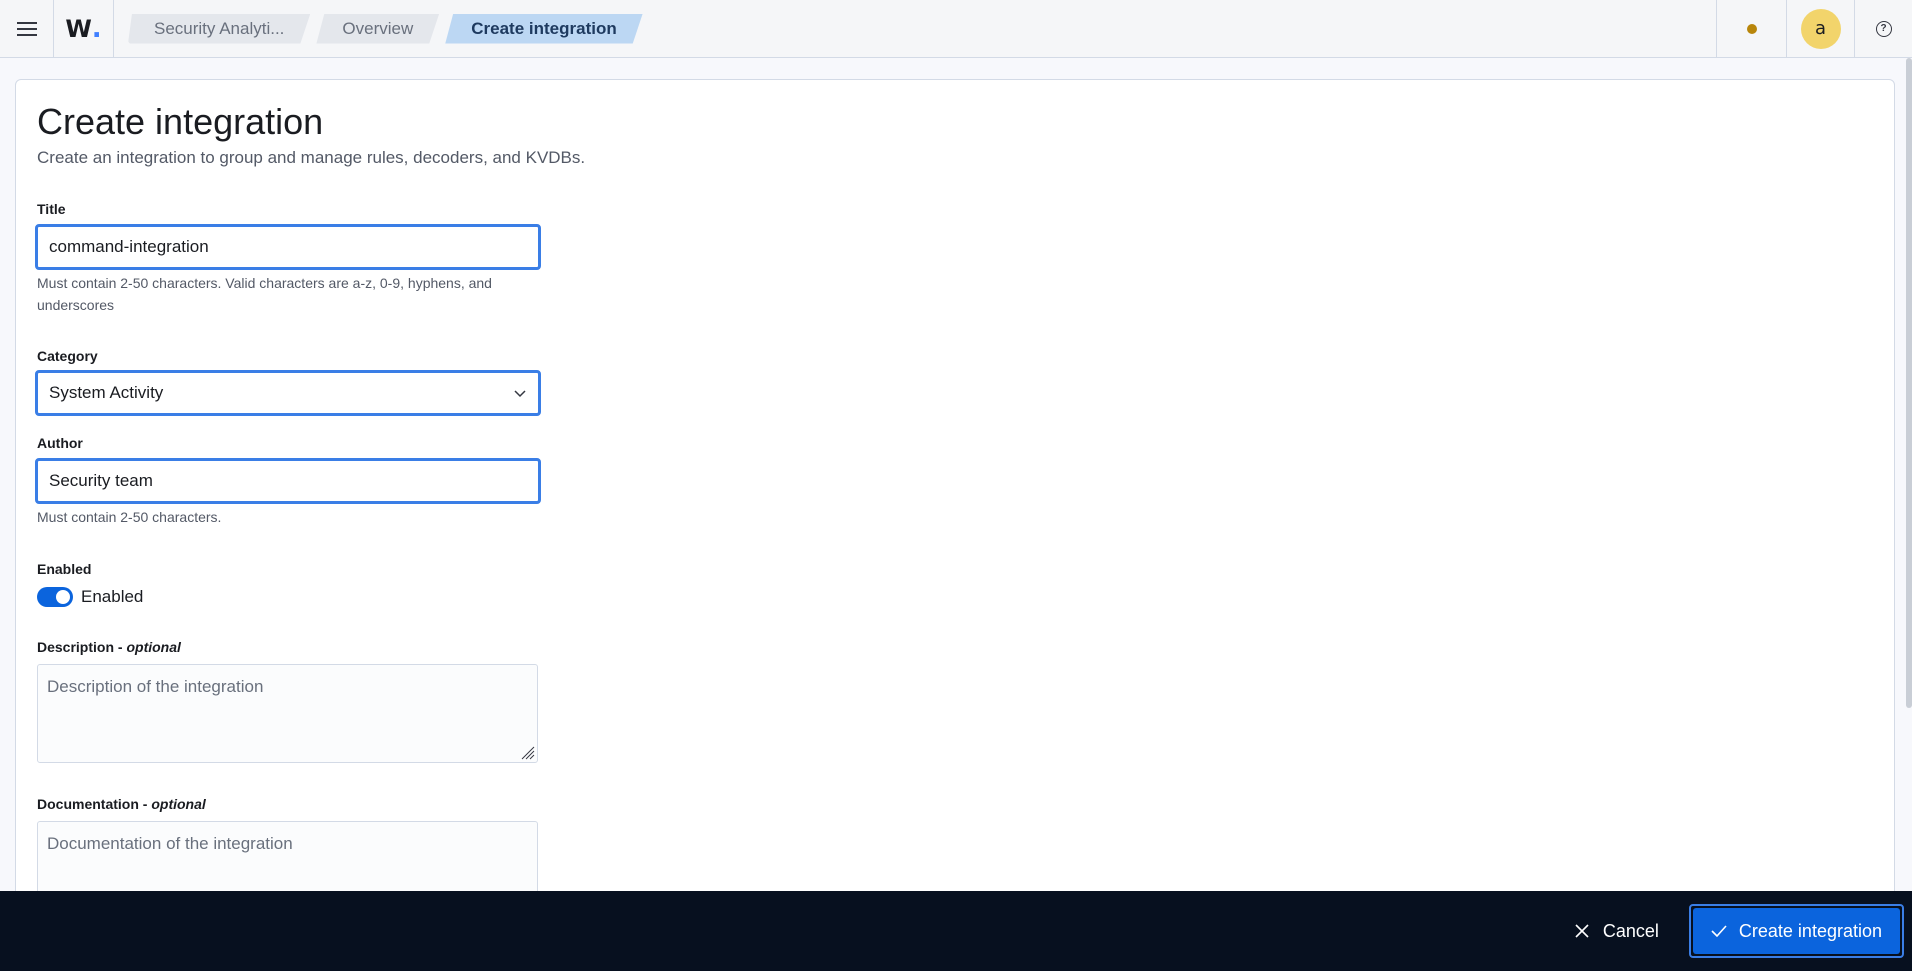 The height and width of the screenshot is (971, 1912). What do you see at coordinates (288, 481) in the screenshot?
I see `author-field: Security team` at bounding box center [288, 481].